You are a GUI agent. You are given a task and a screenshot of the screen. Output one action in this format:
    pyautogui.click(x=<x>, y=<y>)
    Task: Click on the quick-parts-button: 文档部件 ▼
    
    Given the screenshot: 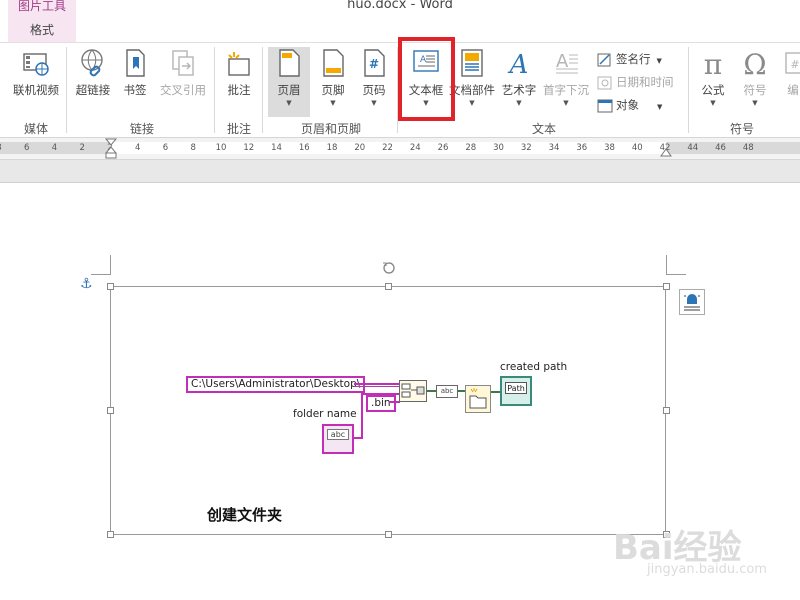 What is the action you would take?
    pyautogui.click(x=472, y=77)
    